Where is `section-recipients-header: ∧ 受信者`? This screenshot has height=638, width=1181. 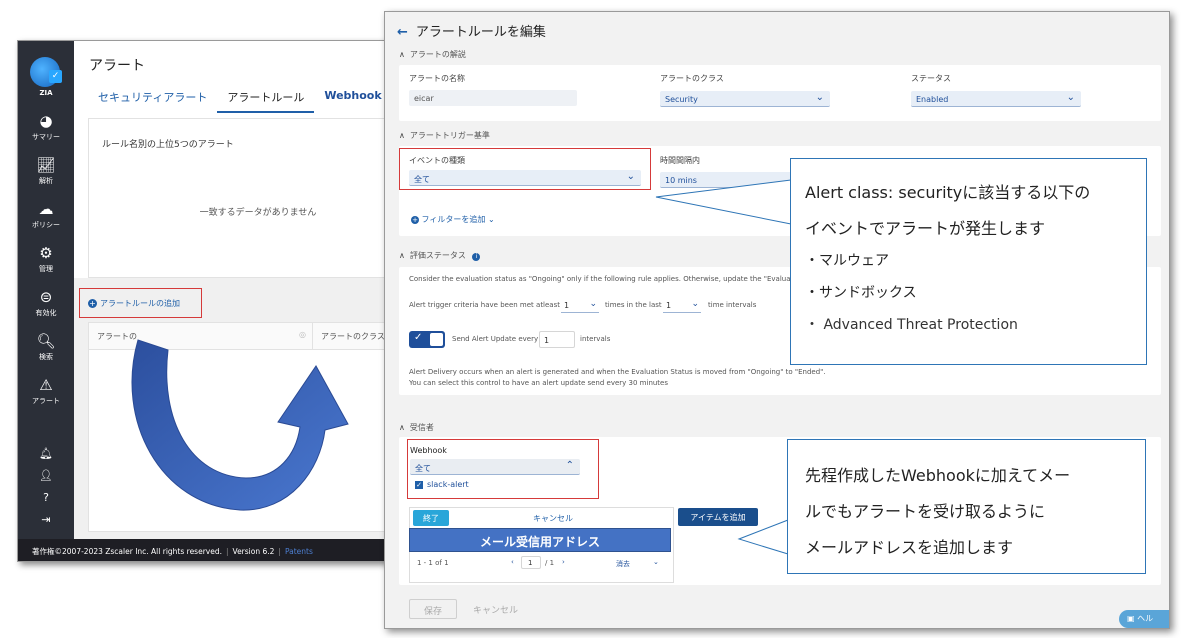 section-recipients-header: ∧ 受信者 is located at coordinates (416, 427).